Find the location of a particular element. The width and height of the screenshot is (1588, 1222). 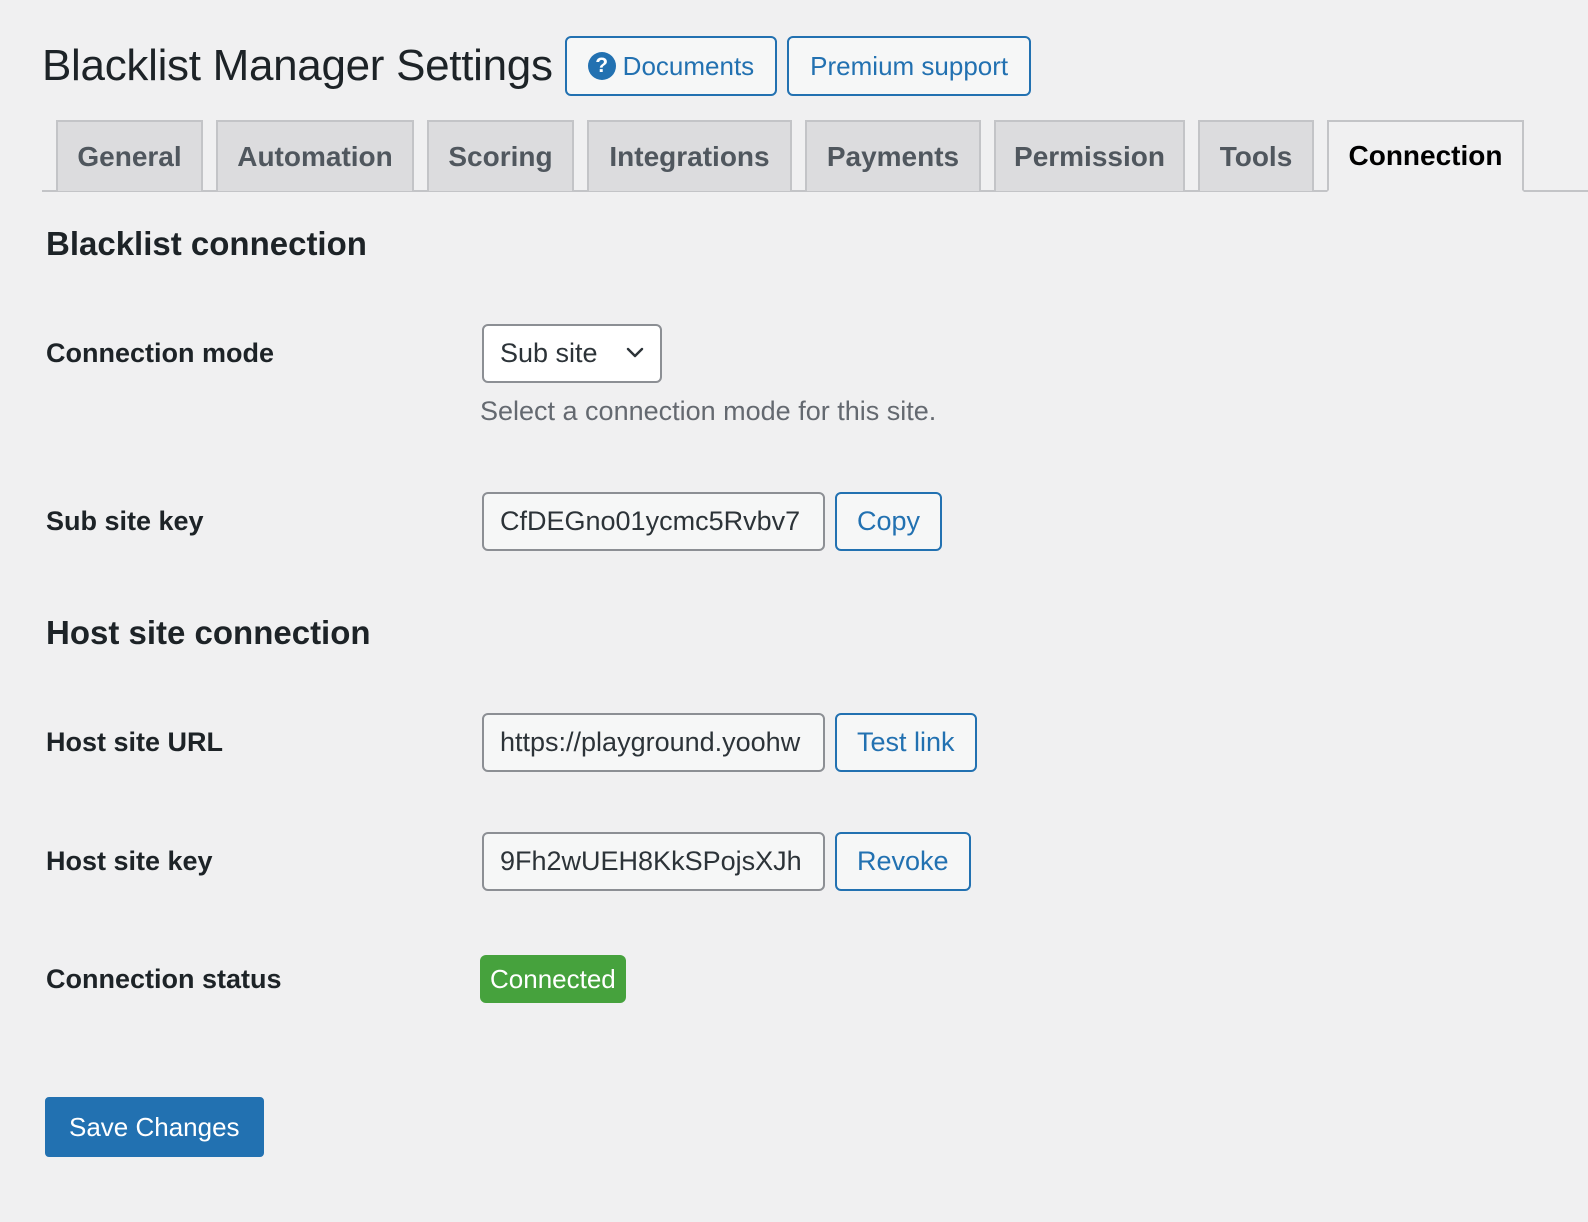

test-link-button: Test link is located at coordinates (906, 742).